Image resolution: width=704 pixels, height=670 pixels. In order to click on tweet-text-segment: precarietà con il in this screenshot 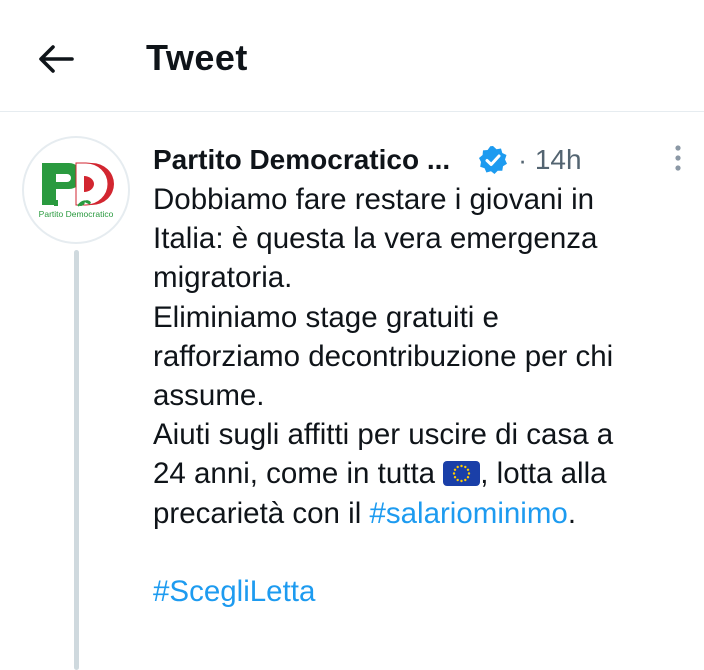, I will do `click(261, 513)`.